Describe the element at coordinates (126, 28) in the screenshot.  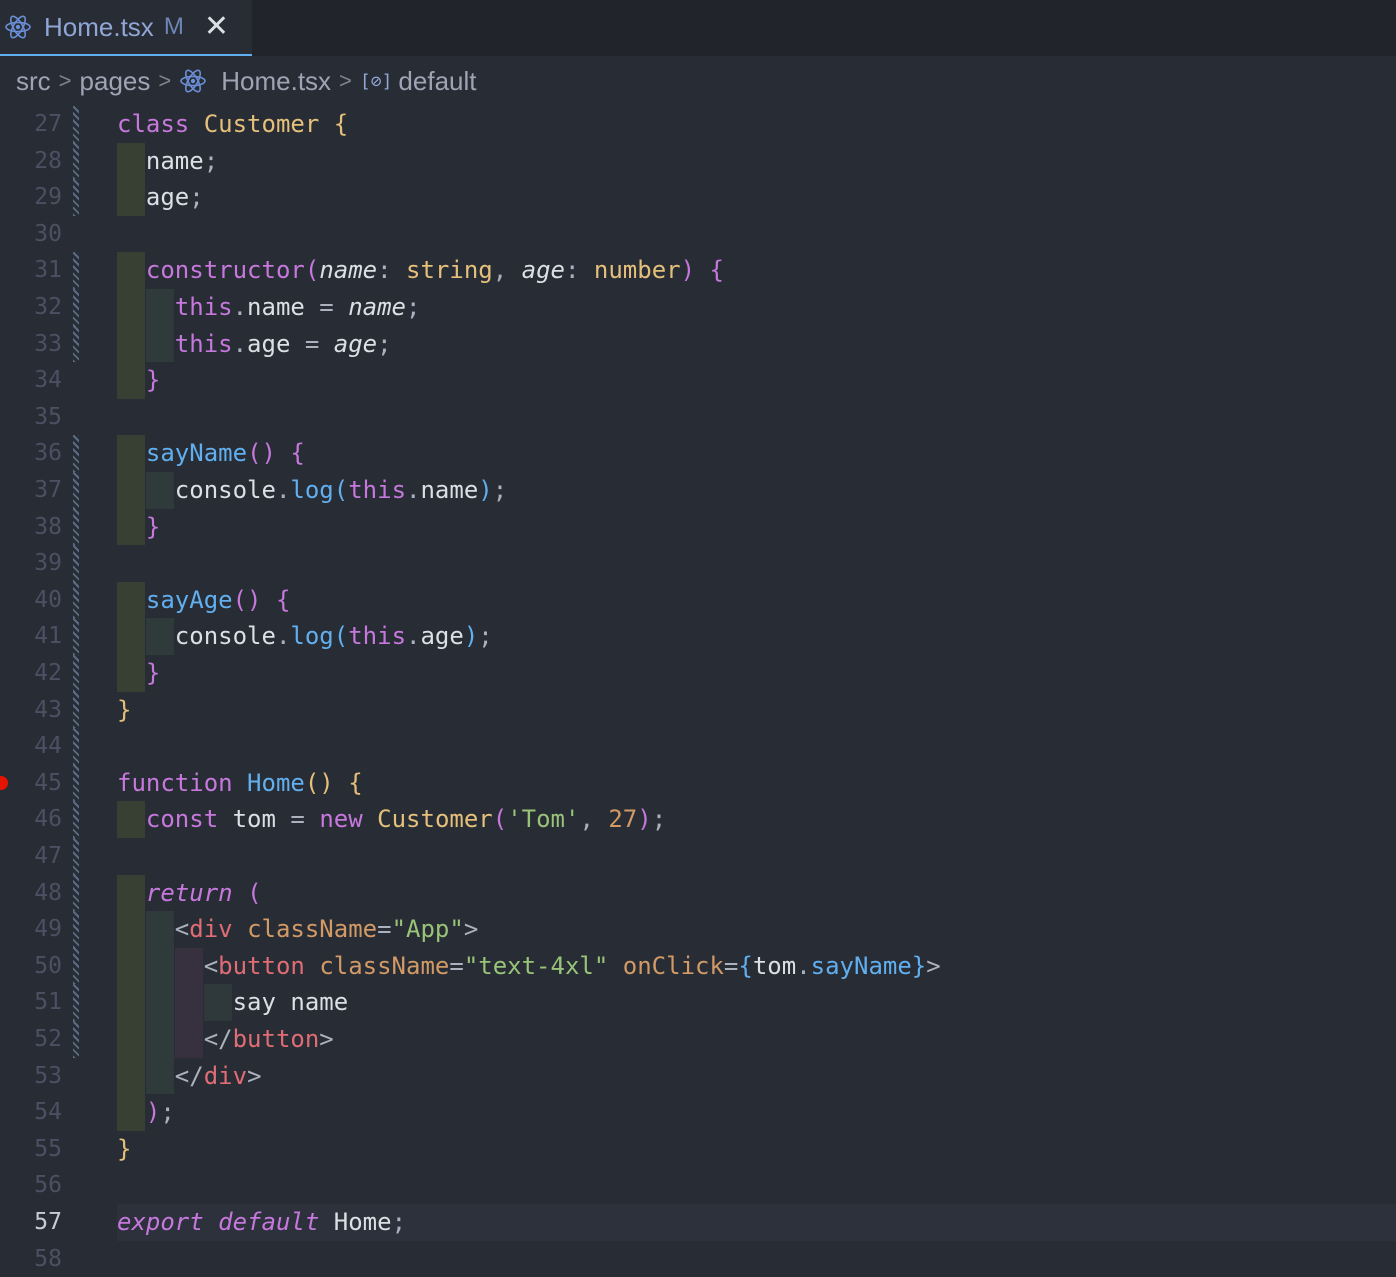
I see `tab-home-tsx: Home.tsx M ✕` at that location.